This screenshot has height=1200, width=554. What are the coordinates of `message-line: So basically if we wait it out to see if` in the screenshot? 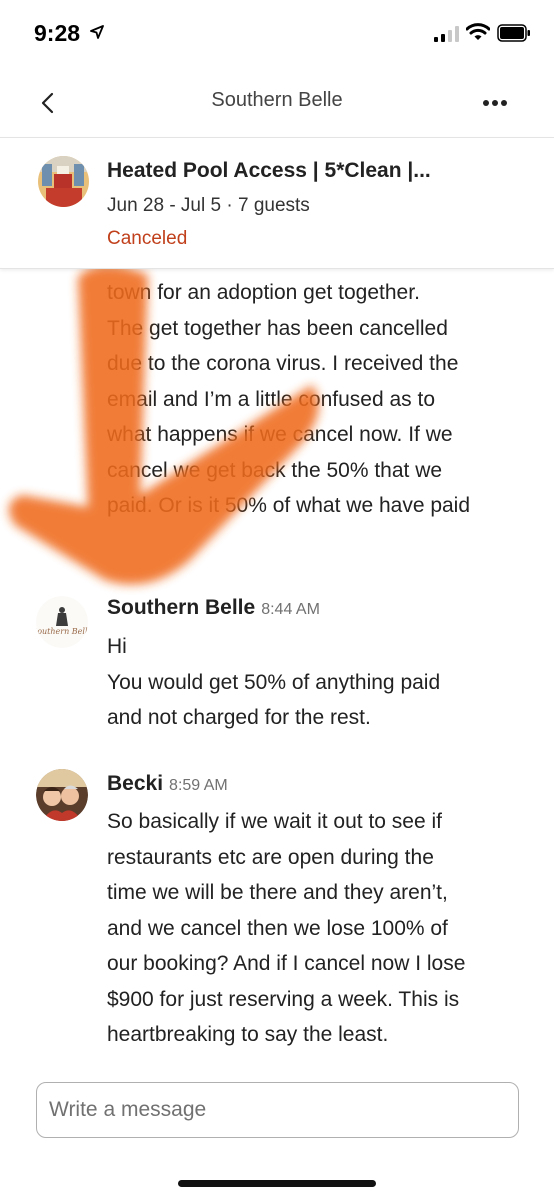 It's located at (274, 821).